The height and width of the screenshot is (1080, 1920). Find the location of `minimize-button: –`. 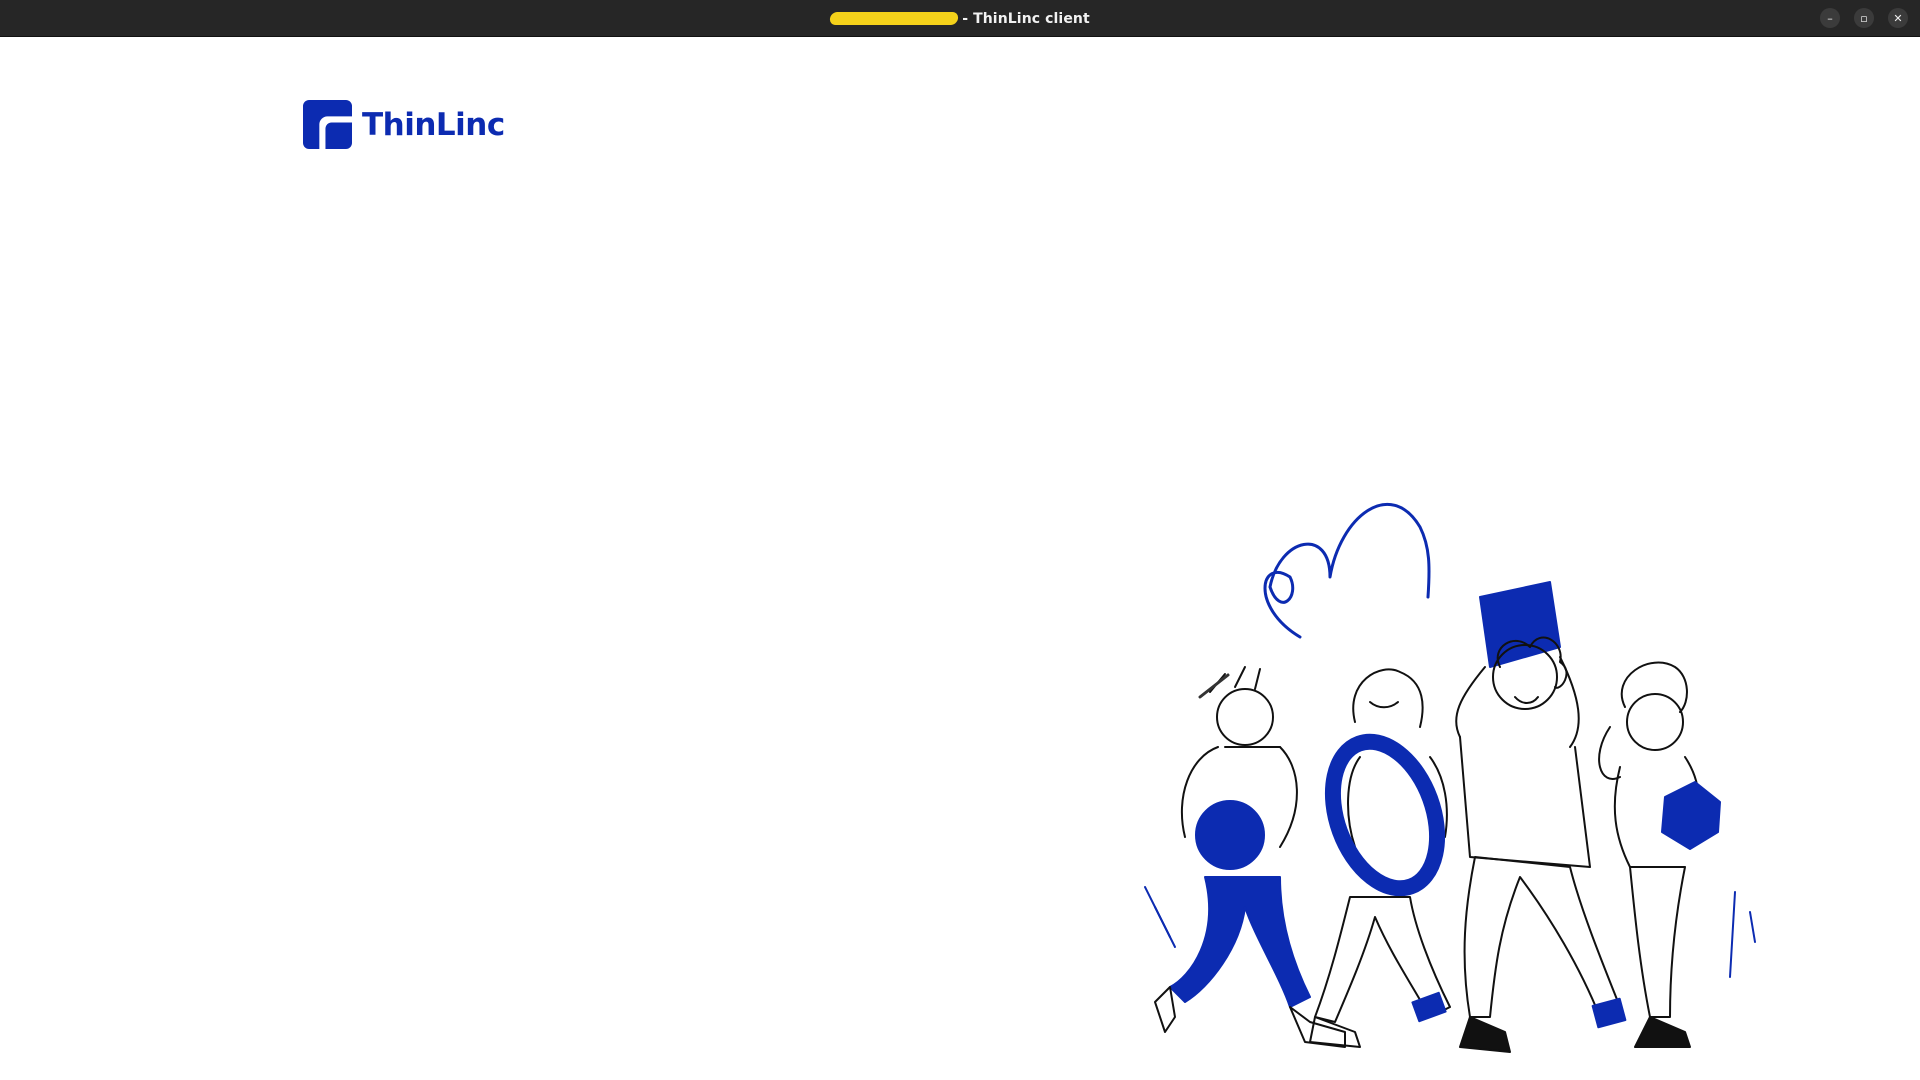

minimize-button: – is located at coordinates (1830, 18).